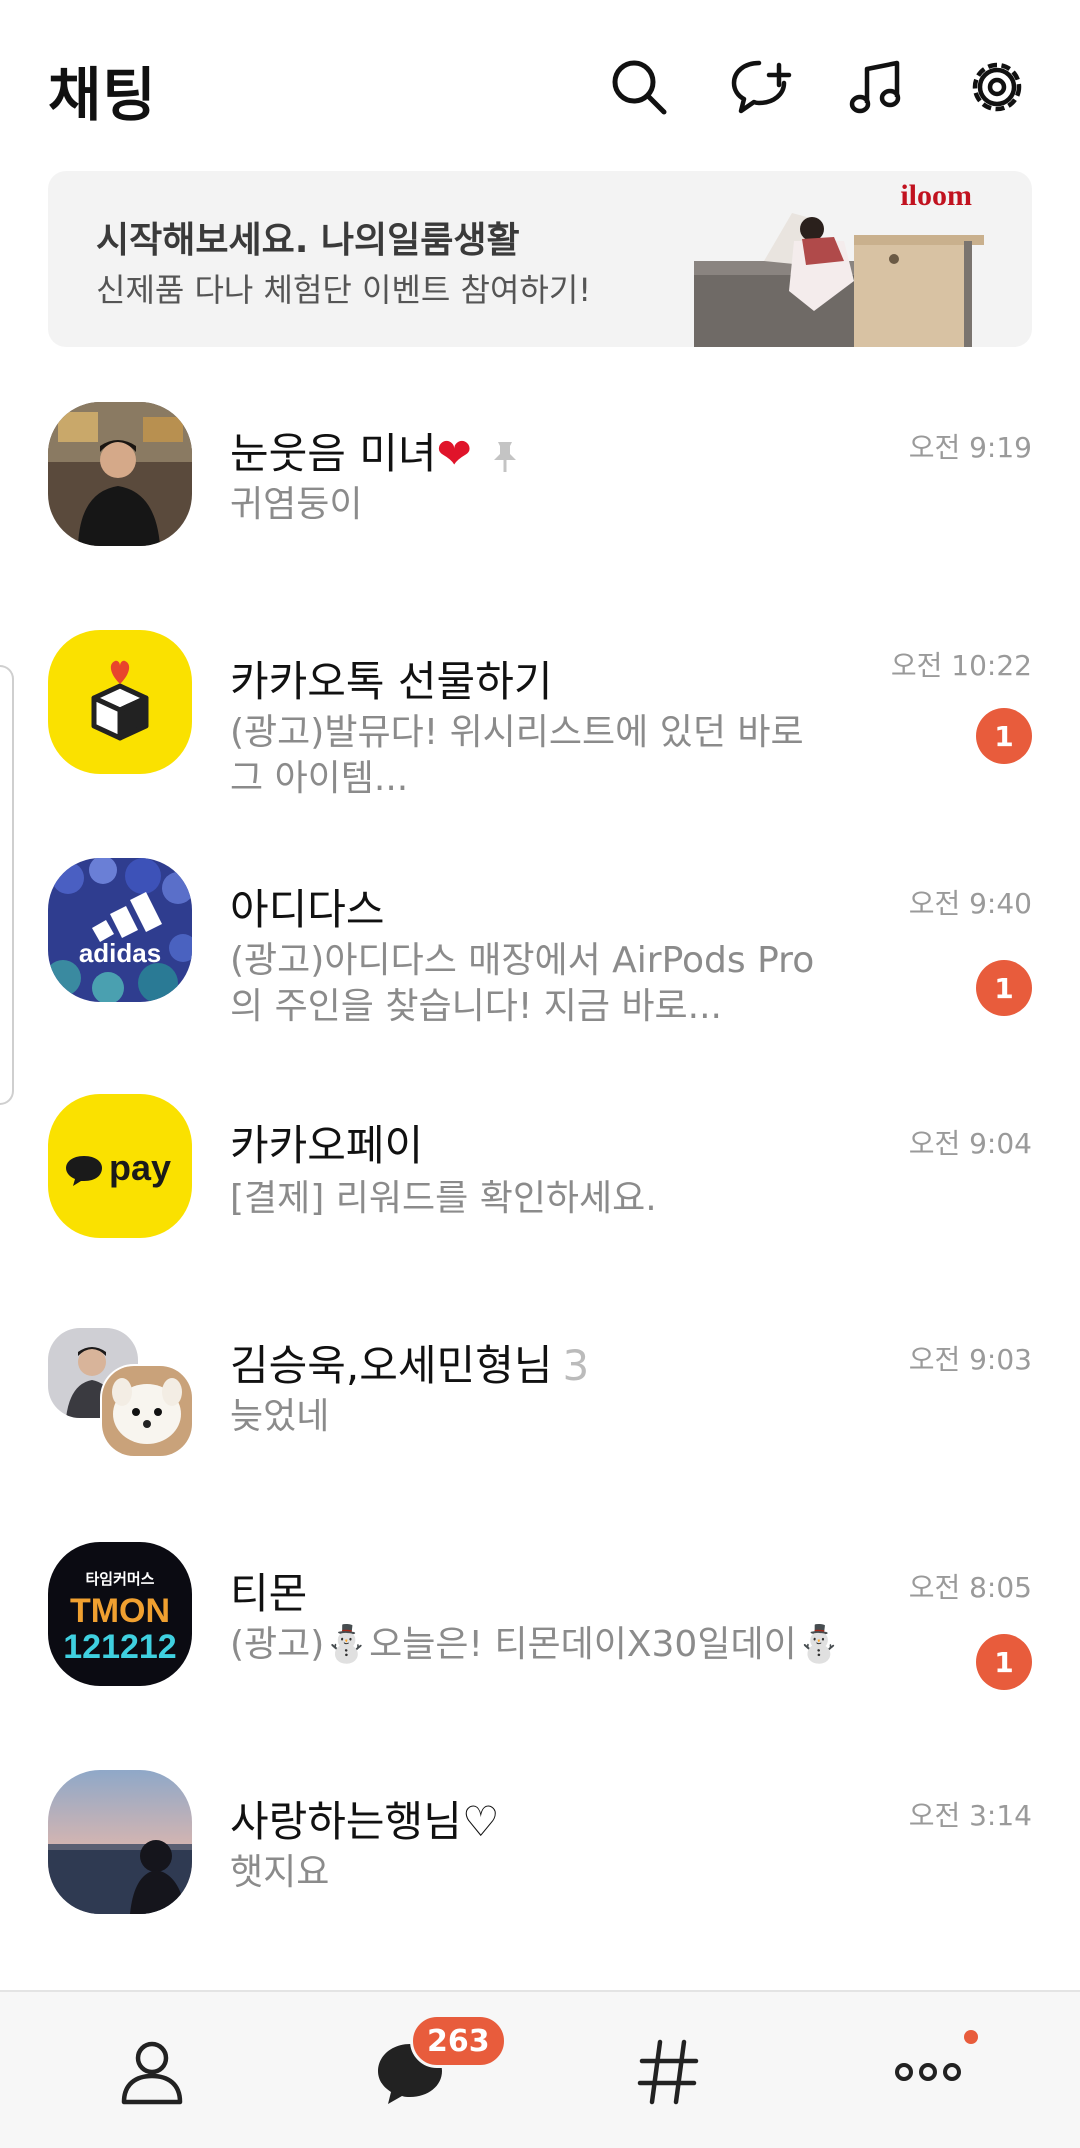  I want to click on chat-name: 아디다스, so click(307, 909).